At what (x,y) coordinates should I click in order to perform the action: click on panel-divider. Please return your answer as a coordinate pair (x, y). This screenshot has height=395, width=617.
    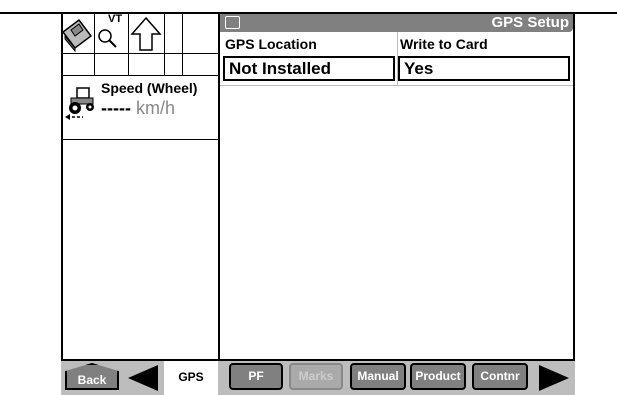
    Looking at the image, I should click on (219, 186).